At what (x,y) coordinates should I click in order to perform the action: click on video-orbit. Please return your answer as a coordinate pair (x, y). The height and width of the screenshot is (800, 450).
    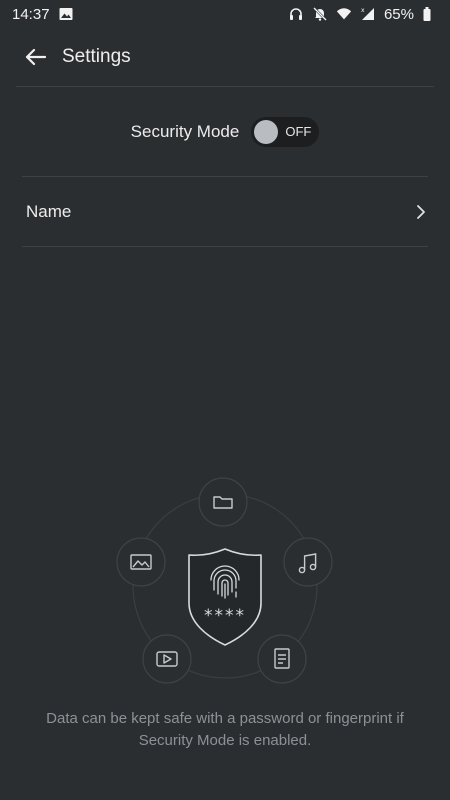
    Looking at the image, I should click on (167, 659).